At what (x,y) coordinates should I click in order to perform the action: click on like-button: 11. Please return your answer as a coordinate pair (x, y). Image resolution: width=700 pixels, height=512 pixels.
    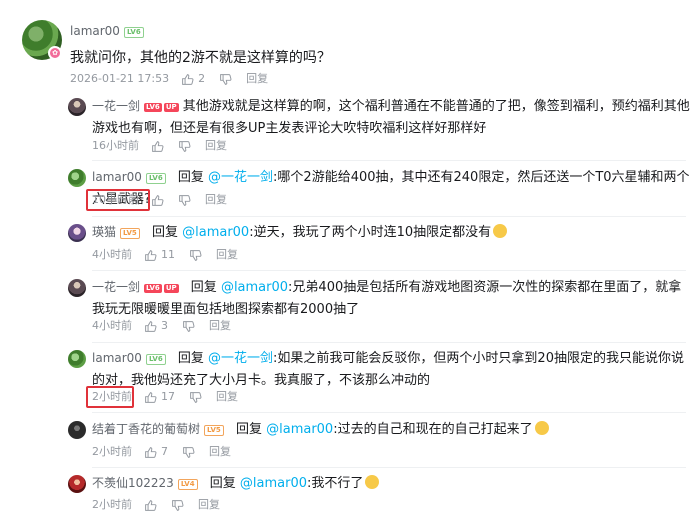
    Looking at the image, I should click on (159, 255).